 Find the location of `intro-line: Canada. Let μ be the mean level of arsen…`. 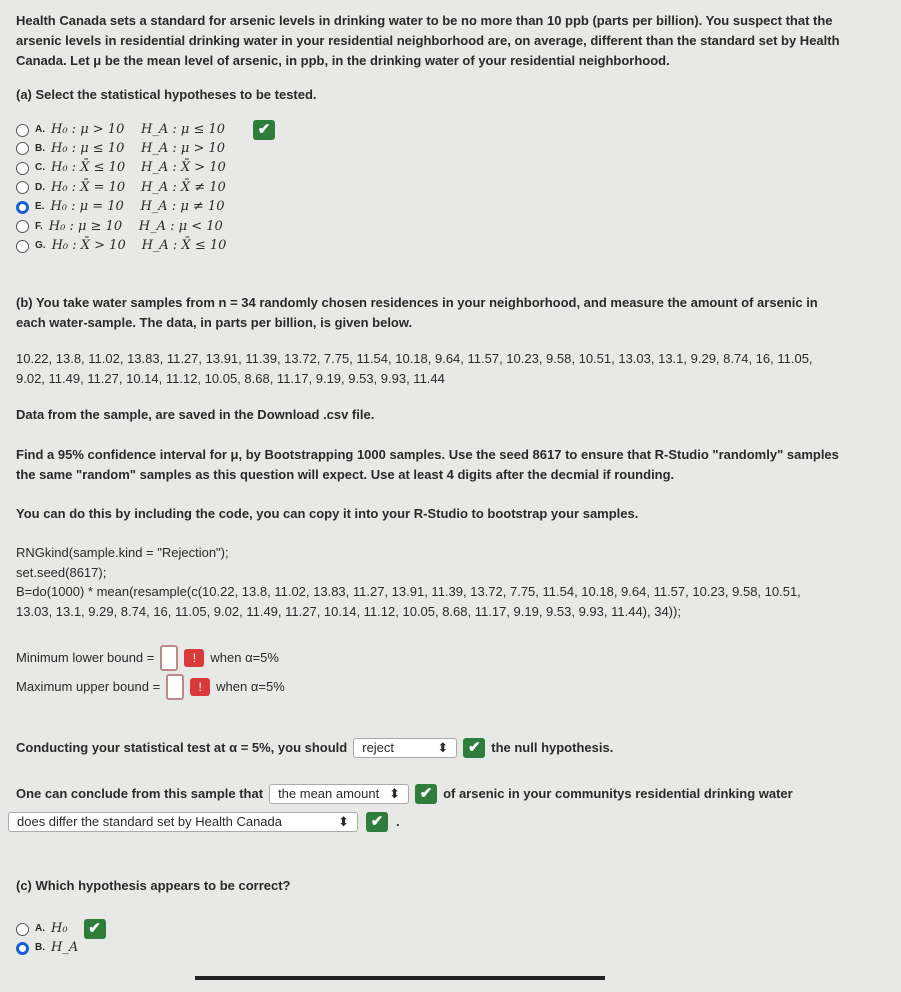

intro-line: Canada. Let μ be the mean level of arsen… is located at coordinates (343, 60).